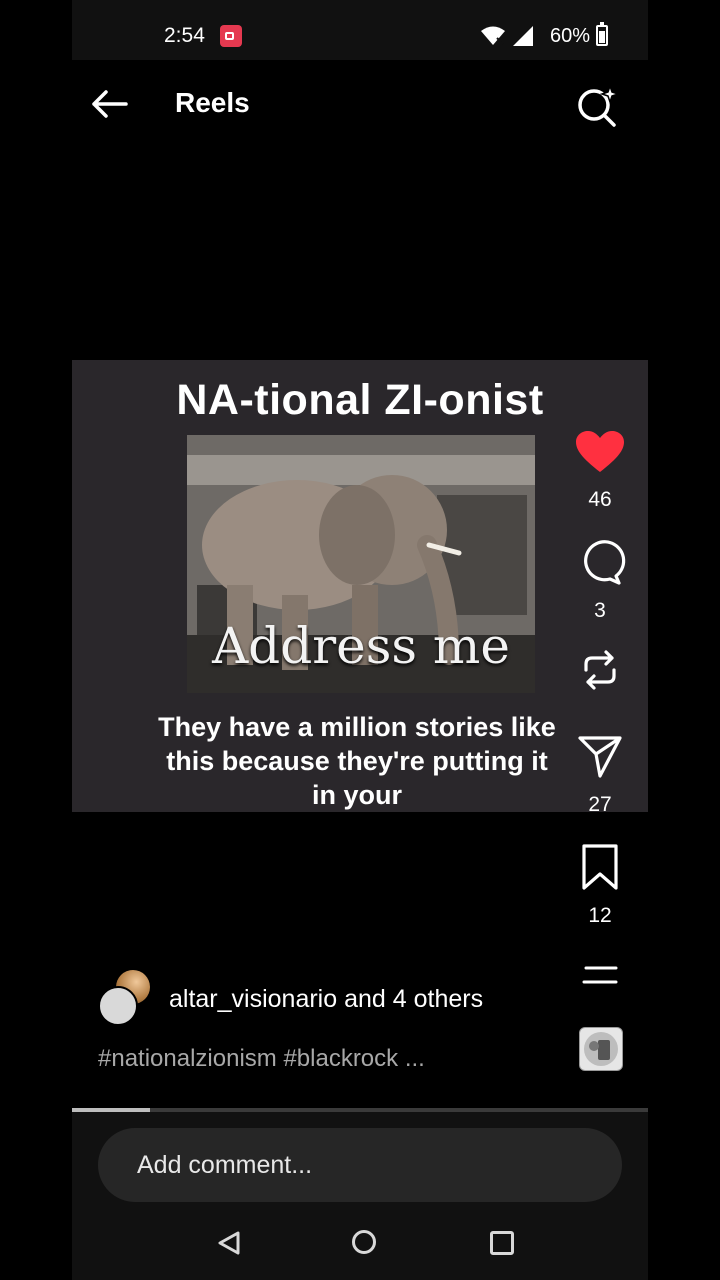  What do you see at coordinates (438, 999) in the screenshot?
I see `others-count: 4 others` at bounding box center [438, 999].